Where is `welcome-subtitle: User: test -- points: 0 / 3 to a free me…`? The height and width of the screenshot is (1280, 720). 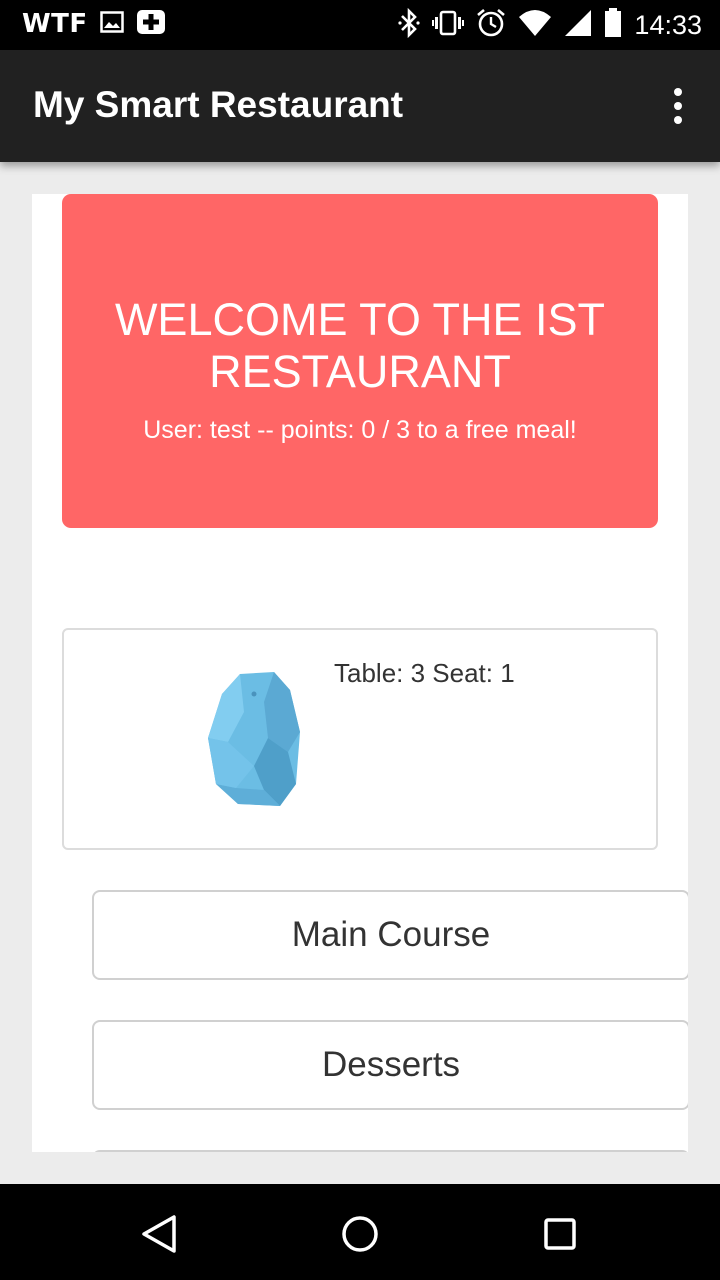 welcome-subtitle: User: test -- points: 0 / 3 to a free me… is located at coordinates (360, 430).